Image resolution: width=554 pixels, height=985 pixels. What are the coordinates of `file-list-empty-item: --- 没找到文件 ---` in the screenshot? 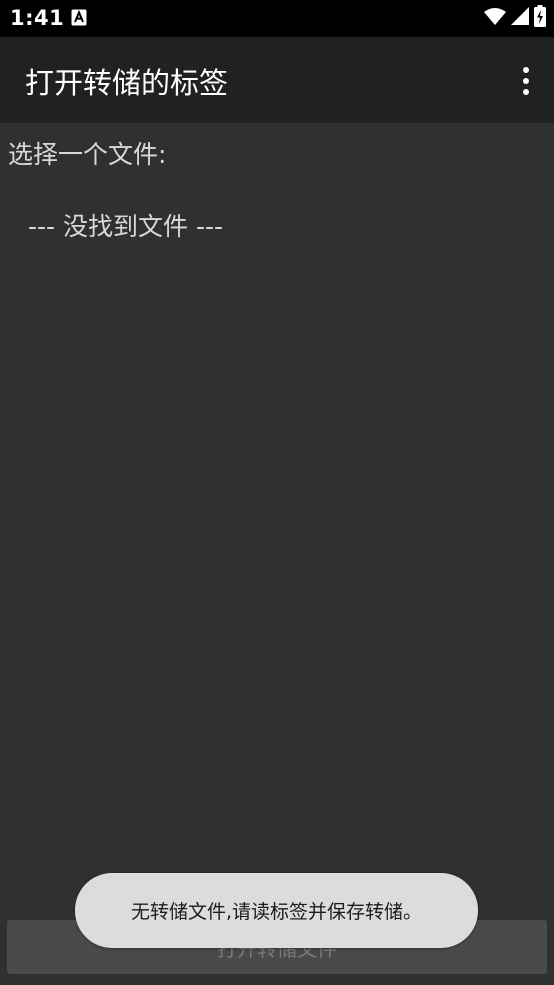 It's located at (125, 225).